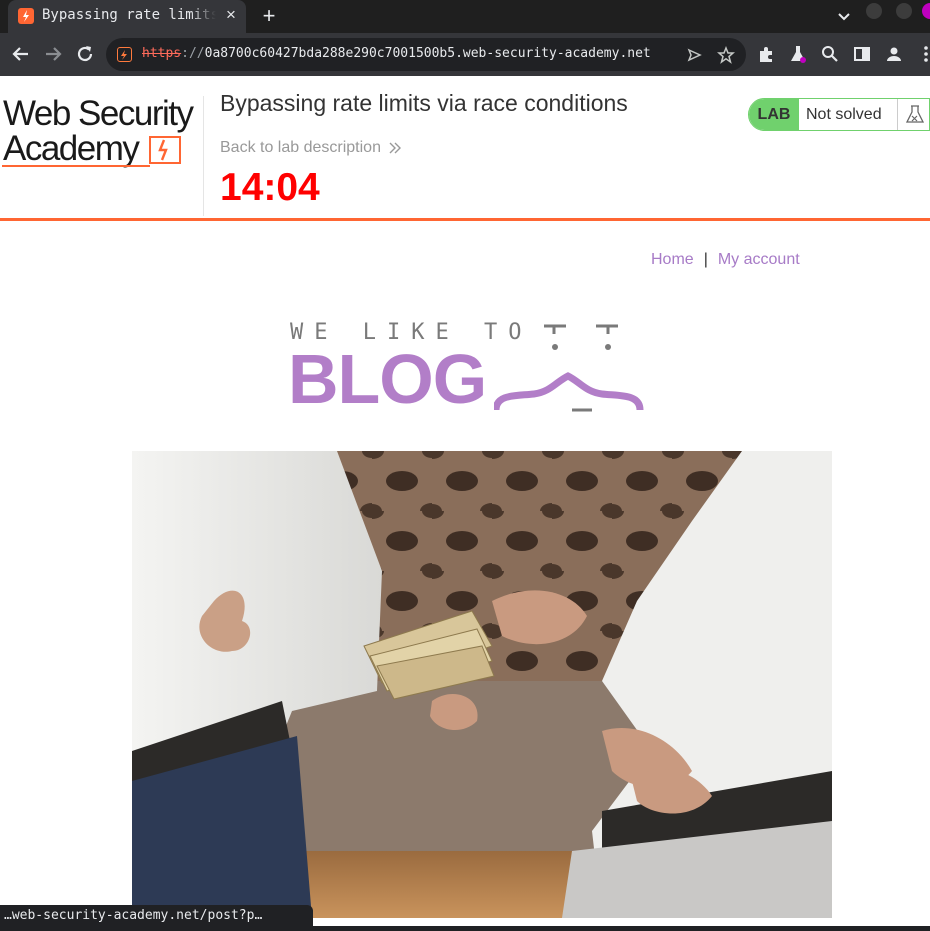 The image size is (930, 931). I want to click on back-to-lab-description-link: Back to lab description, so click(300, 148).